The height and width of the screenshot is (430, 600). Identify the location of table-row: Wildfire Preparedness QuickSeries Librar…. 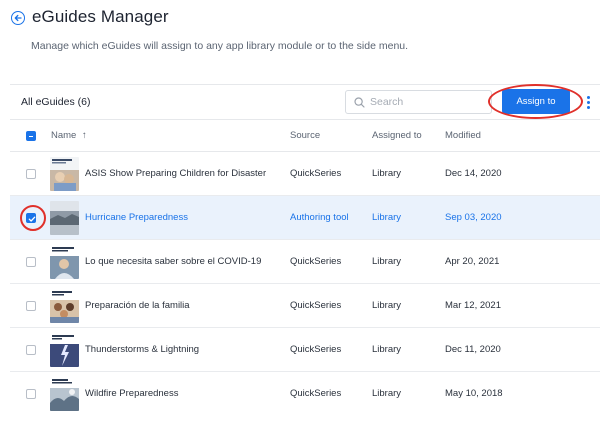
(305, 394).